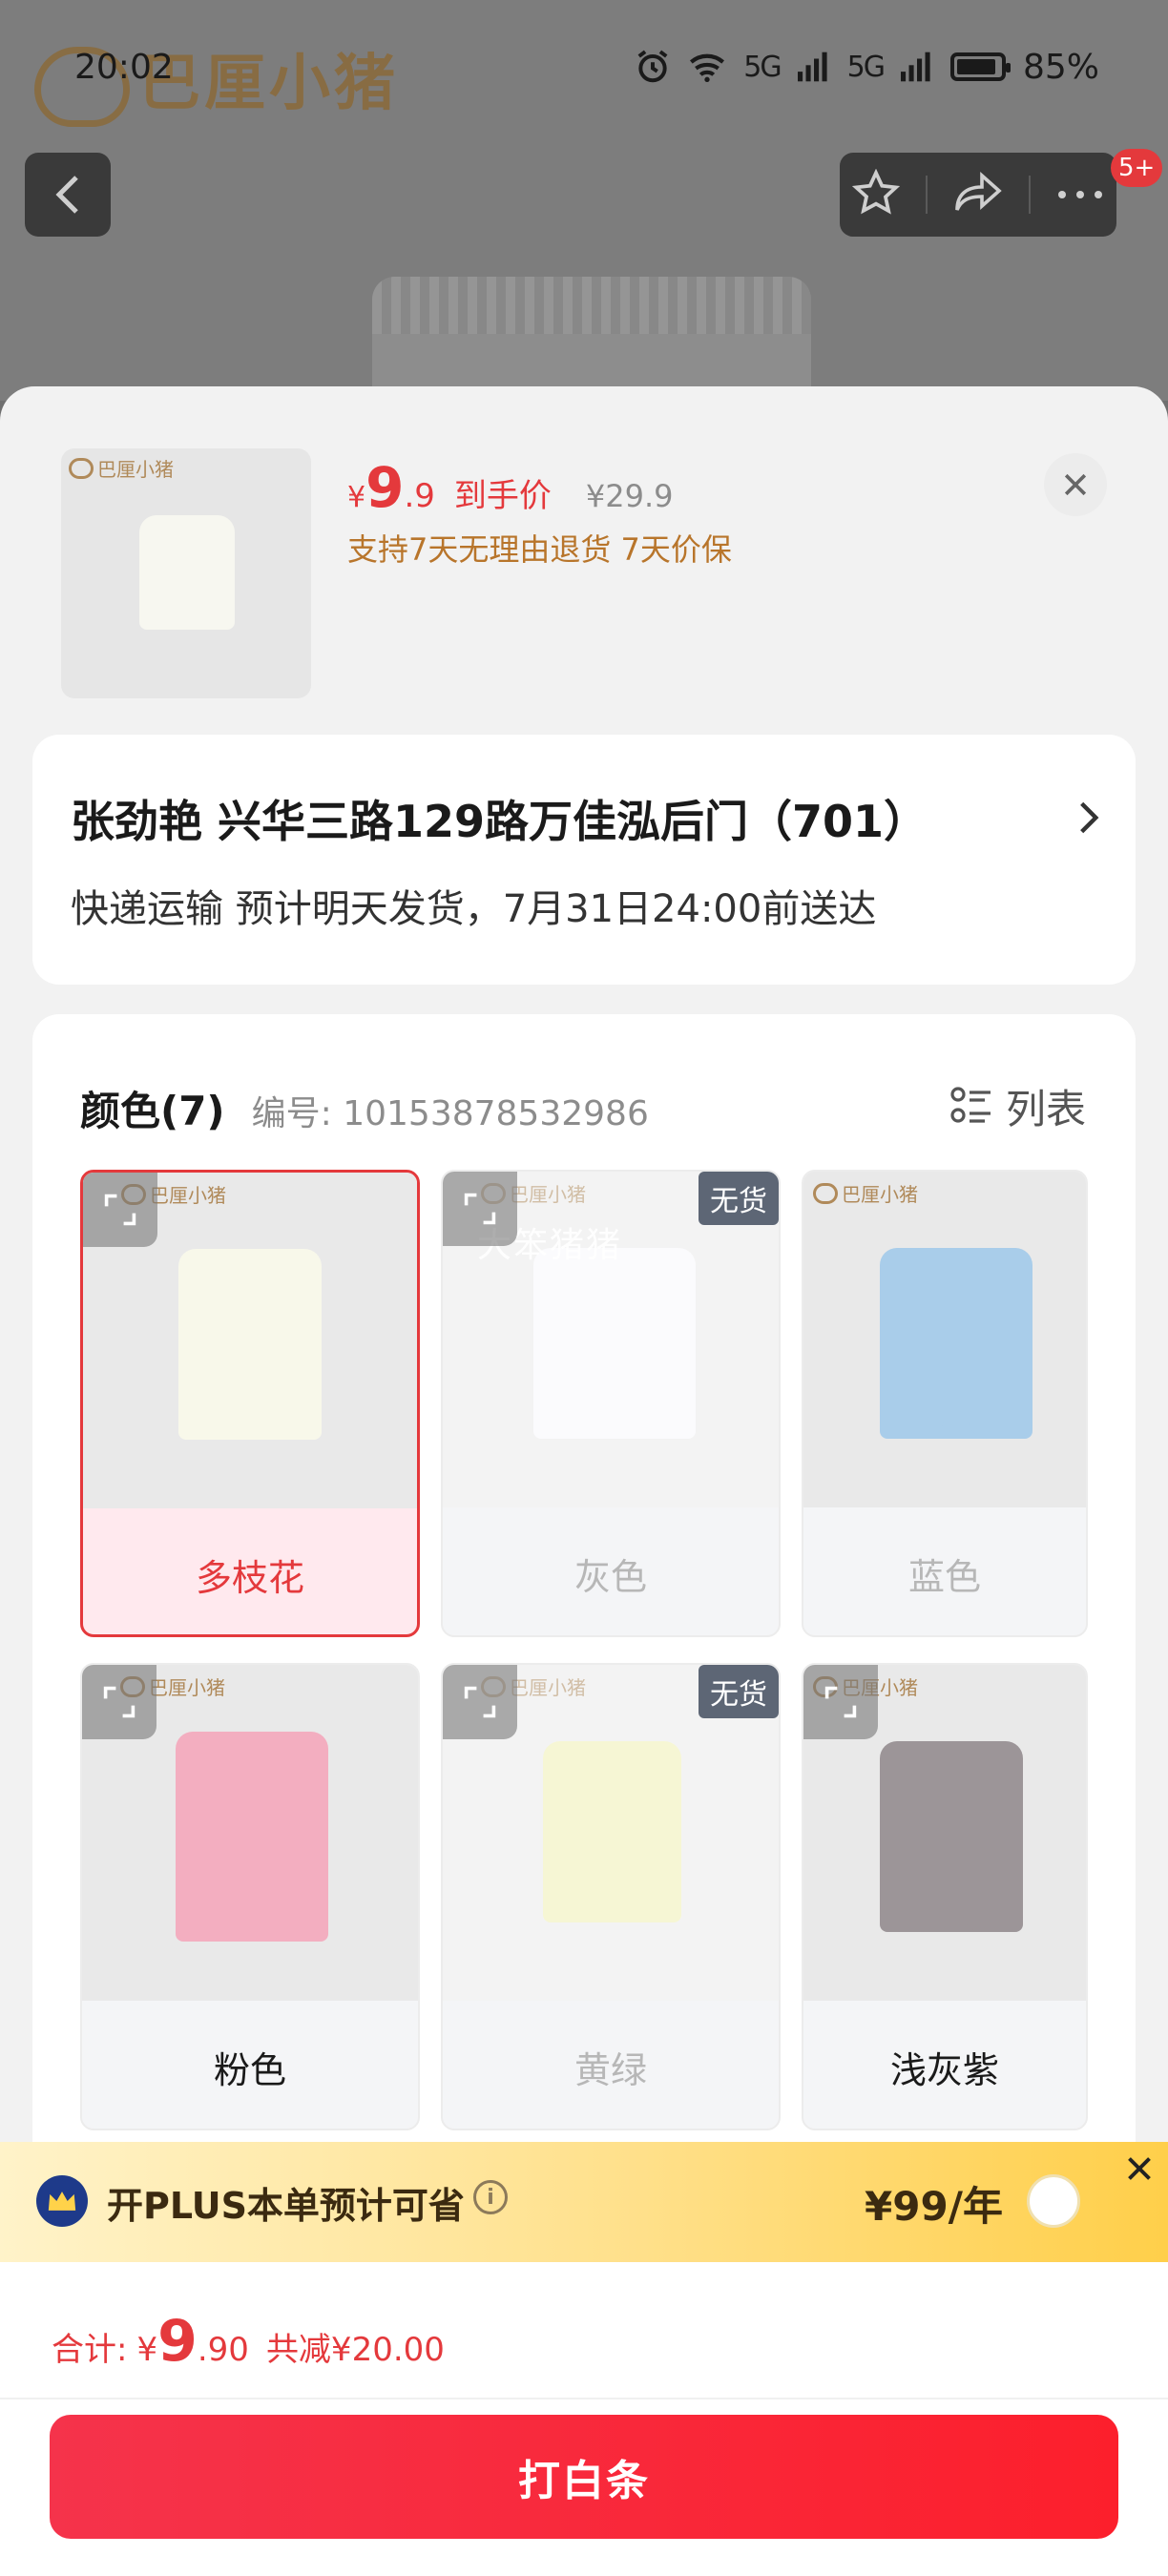 Image resolution: width=1168 pixels, height=2576 pixels. I want to click on color-option-label: 浅灰紫, so click(944, 2069).